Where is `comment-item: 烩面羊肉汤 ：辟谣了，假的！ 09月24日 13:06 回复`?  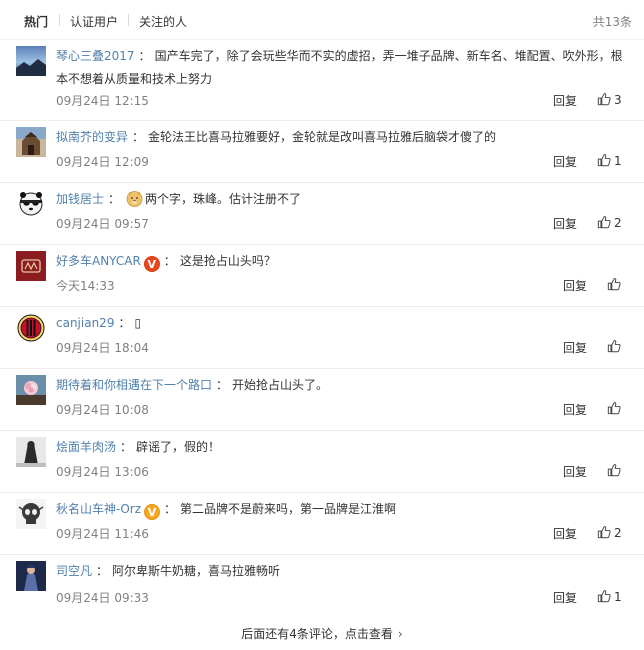
comment-item: 烩面羊肉汤 ：辟谣了，假的！ 09月24日 13:06 回复 is located at coordinates (322, 462).